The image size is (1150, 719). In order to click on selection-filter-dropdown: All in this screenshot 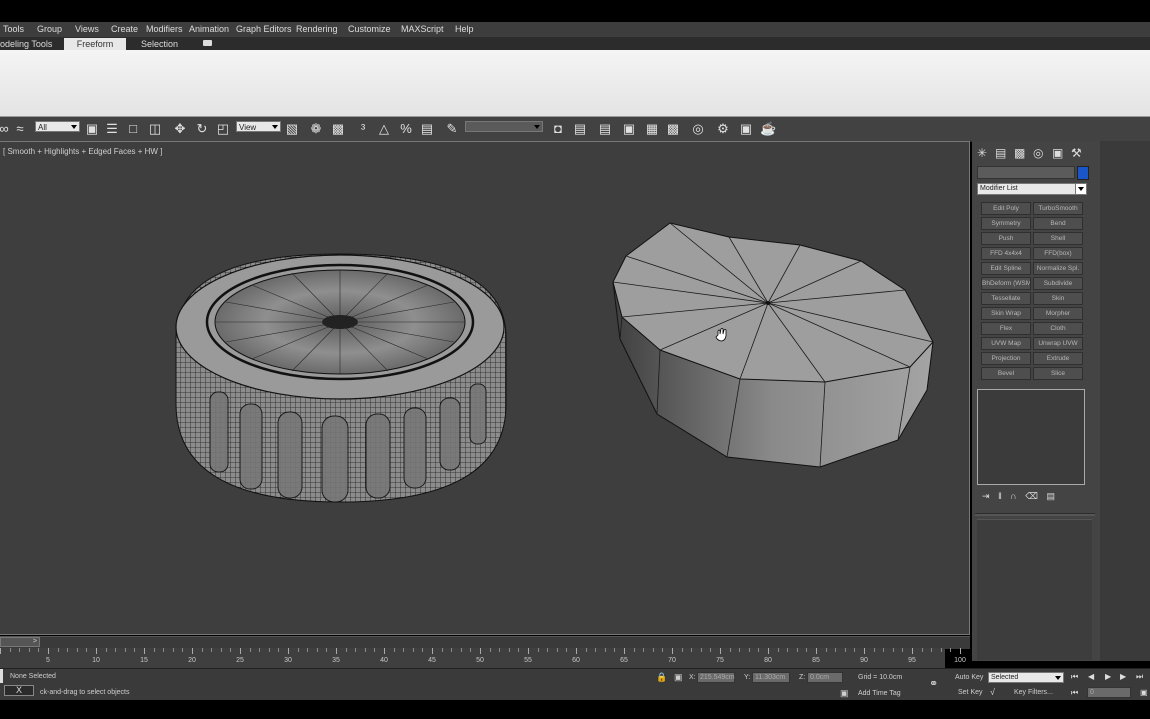, I will do `click(57, 126)`.